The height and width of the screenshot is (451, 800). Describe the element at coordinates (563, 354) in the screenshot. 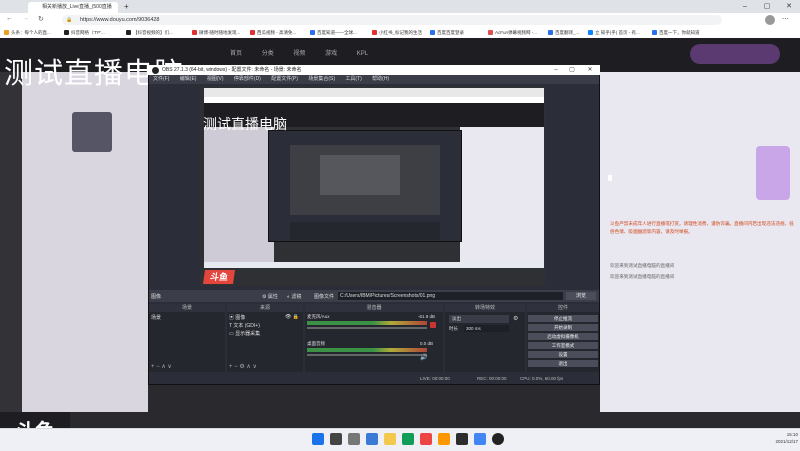

I see `settings-button: 设置` at that location.